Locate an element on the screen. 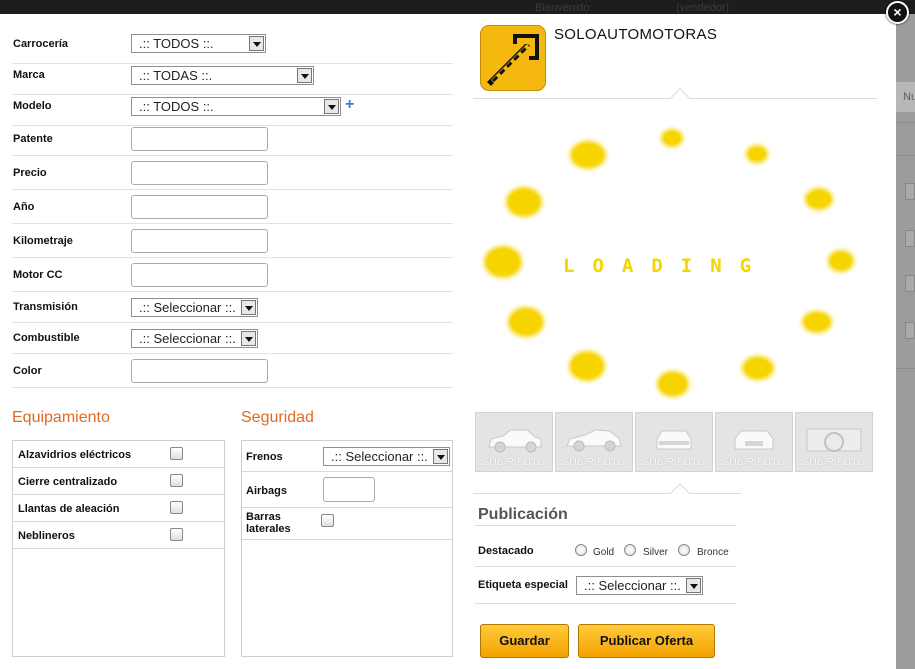 This screenshot has width=915, height=669. patente-input is located at coordinates (199, 139).